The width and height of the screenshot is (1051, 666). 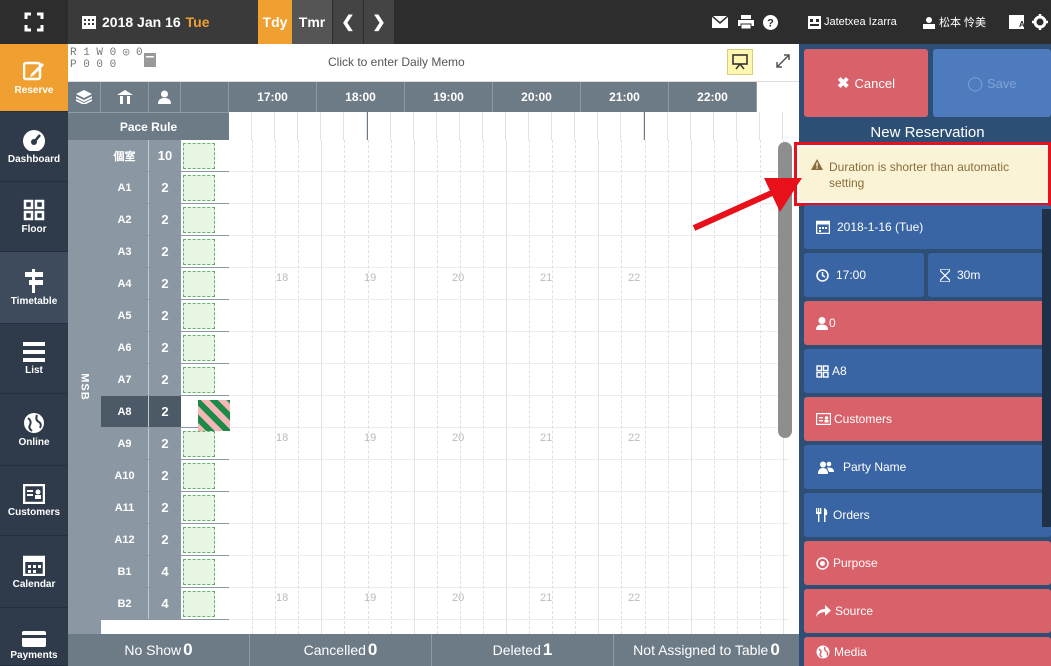 I want to click on translate-icon: A, so click(x=1016, y=22).